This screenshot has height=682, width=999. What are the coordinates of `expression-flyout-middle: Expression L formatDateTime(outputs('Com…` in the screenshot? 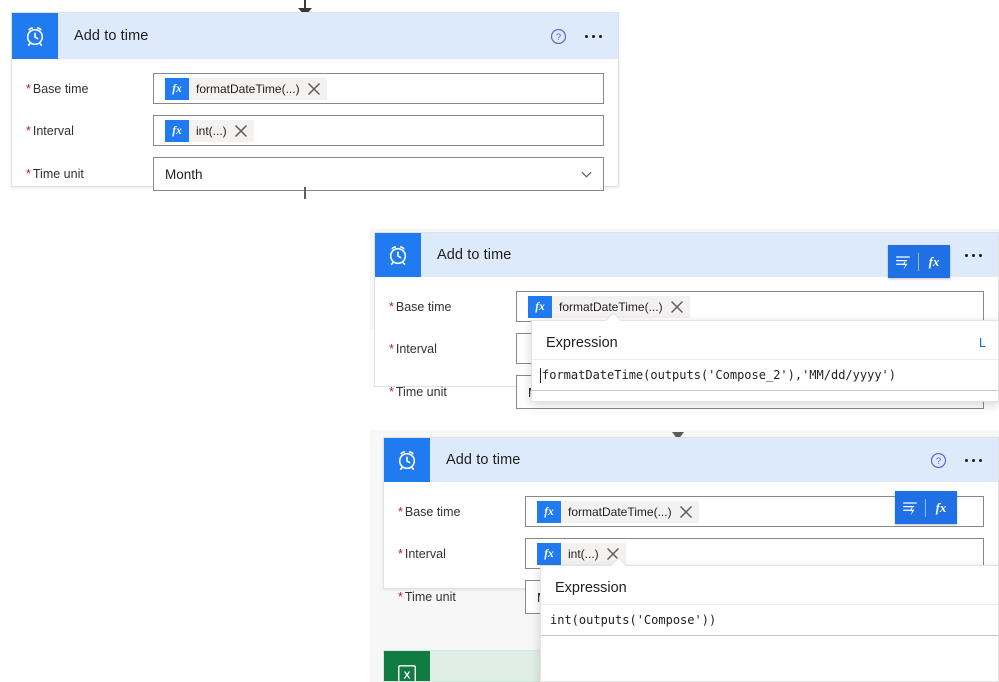 It's located at (765, 361).